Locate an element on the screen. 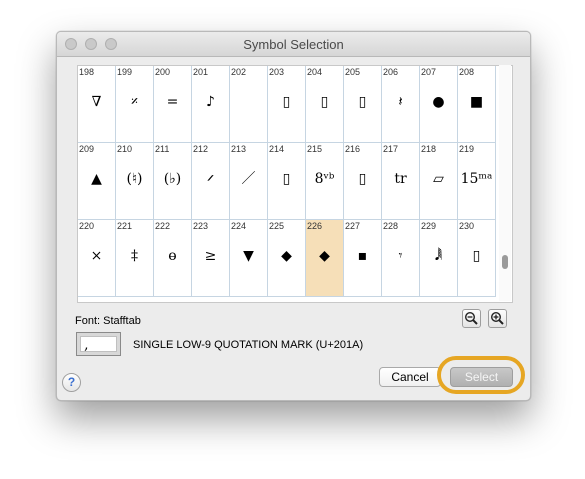 This screenshot has width=585, height=479. symbol-glyph: (♮) is located at coordinates (134, 179).